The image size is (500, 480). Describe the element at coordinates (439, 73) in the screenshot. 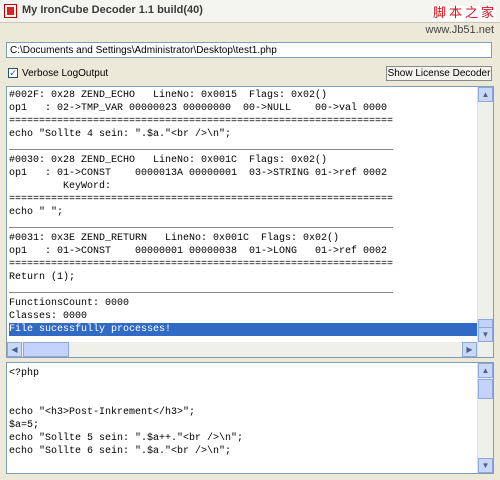

I see `show-license-decoder-button: Show License Decoder` at that location.